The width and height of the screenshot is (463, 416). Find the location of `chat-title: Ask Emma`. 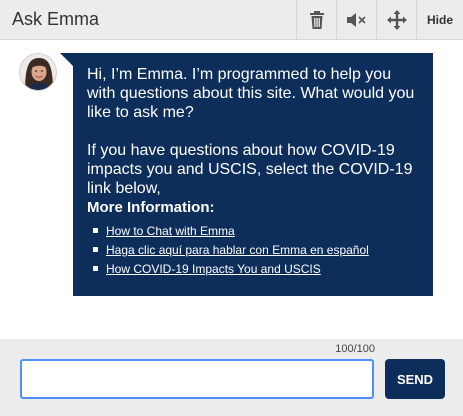

chat-title: Ask Emma is located at coordinates (56, 19).